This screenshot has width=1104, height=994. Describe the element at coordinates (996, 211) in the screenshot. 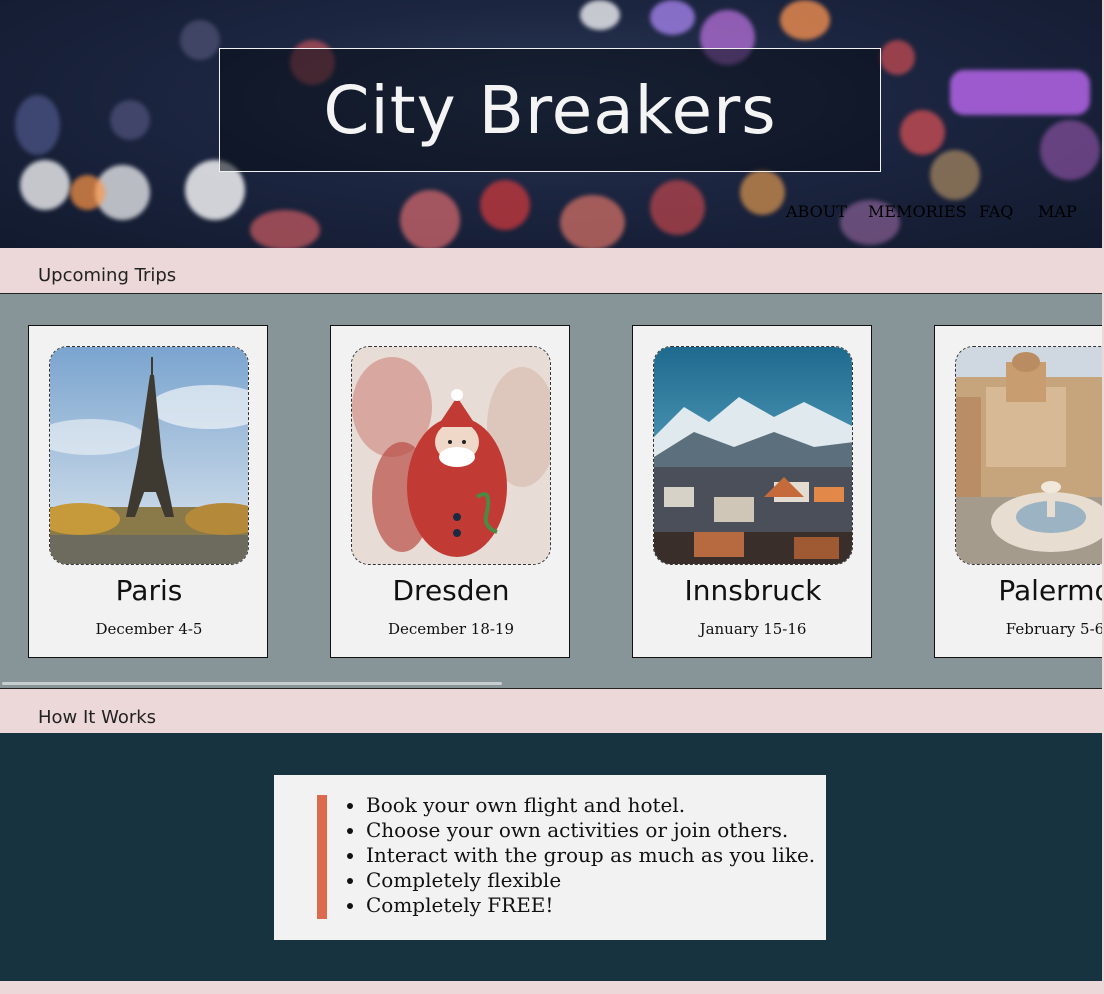

I see `nav-faq-link: FAQ` at that location.